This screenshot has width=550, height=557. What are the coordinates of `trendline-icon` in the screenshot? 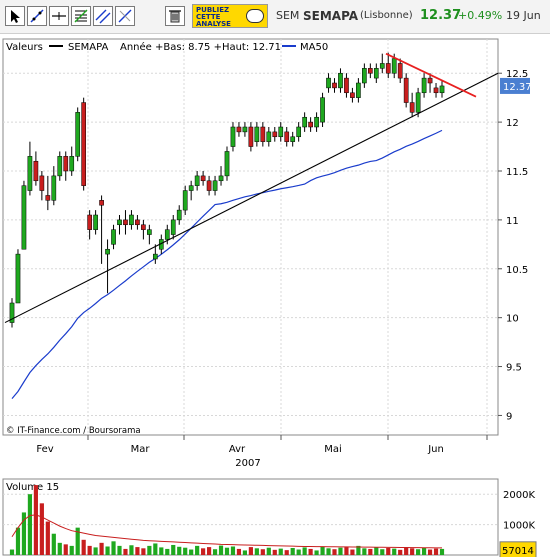 It's located at (37, 16).